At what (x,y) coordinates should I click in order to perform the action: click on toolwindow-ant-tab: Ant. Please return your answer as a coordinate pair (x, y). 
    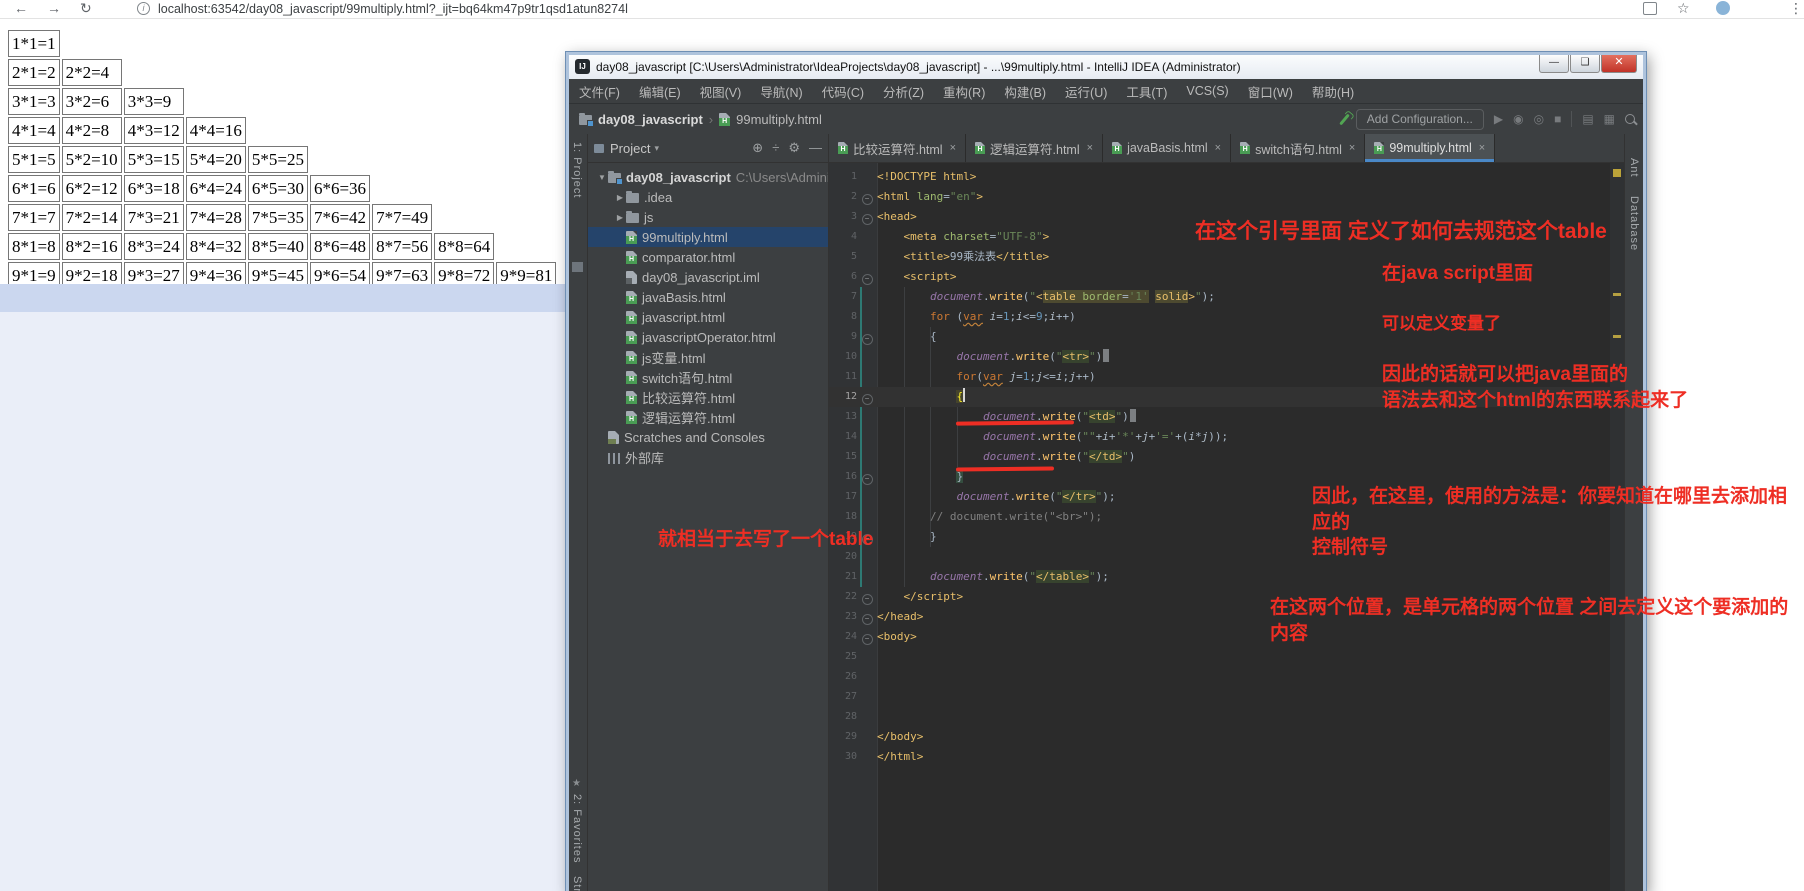
    Looking at the image, I should click on (1634, 168).